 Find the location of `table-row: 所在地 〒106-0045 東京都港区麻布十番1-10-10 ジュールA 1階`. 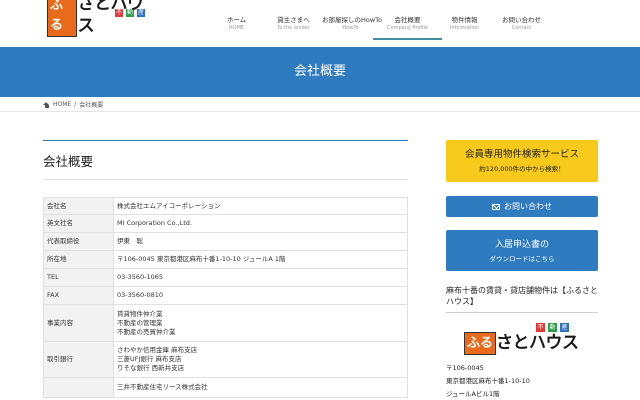

table-row: 所在地 〒106-0045 東京都港区麻布十番1-10-10 ジュールA 1階 is located at coordinates (225, 259).